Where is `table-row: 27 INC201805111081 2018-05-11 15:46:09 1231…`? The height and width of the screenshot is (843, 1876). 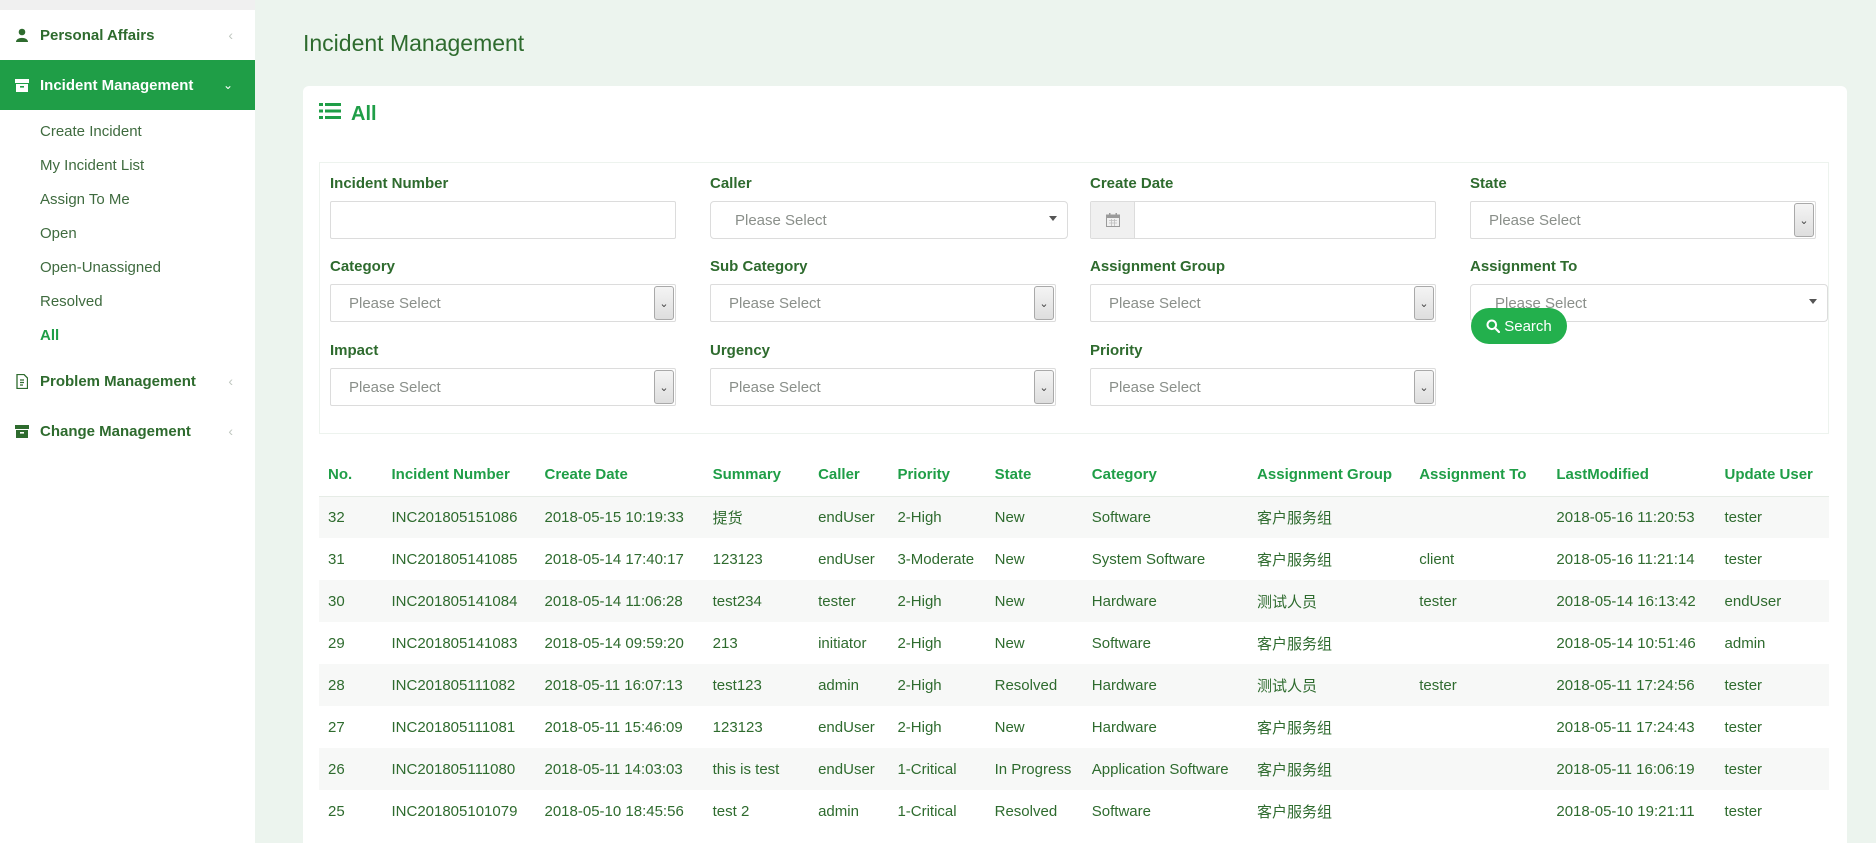
table-row: 27 INC201805111081 2018-05-11 15:46:09 1231… is located at coordinates (1074, 727).